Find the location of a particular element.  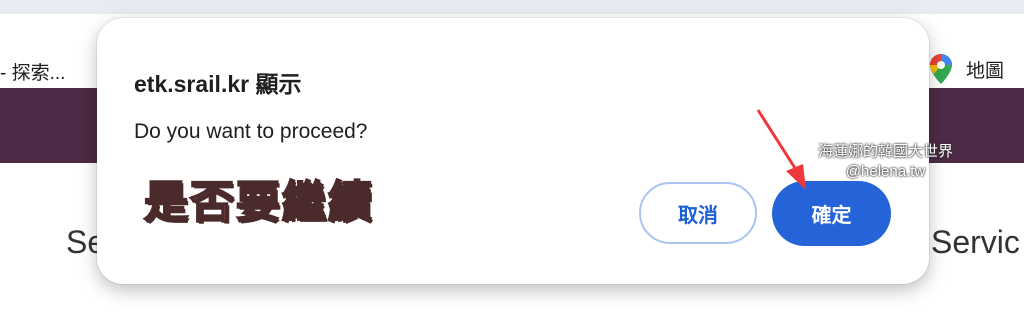

dialog-title: etk.srail.kr 顯示 is located at coordinates (218, 84).